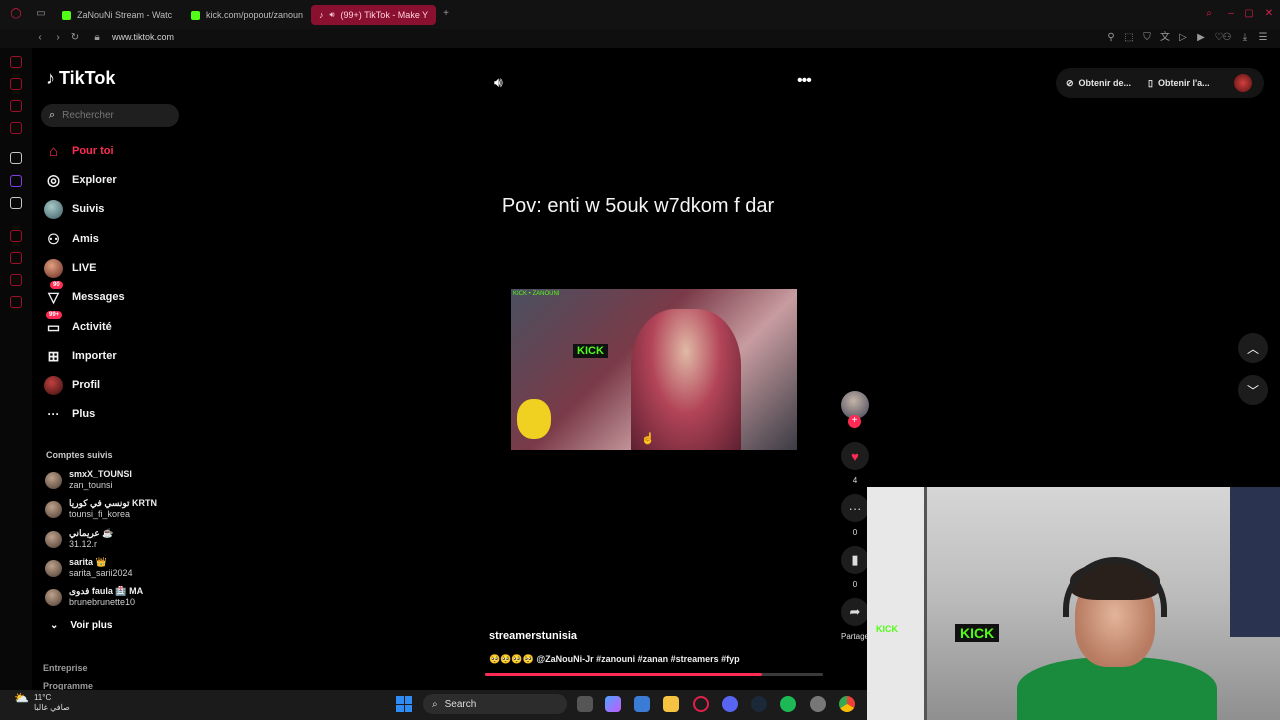 This screenshot has width=1280, height=720. What do you see at coordinates (58, 38) in the screenshot?
I see `forward-icon: ›` at bounding box center [58, 38].